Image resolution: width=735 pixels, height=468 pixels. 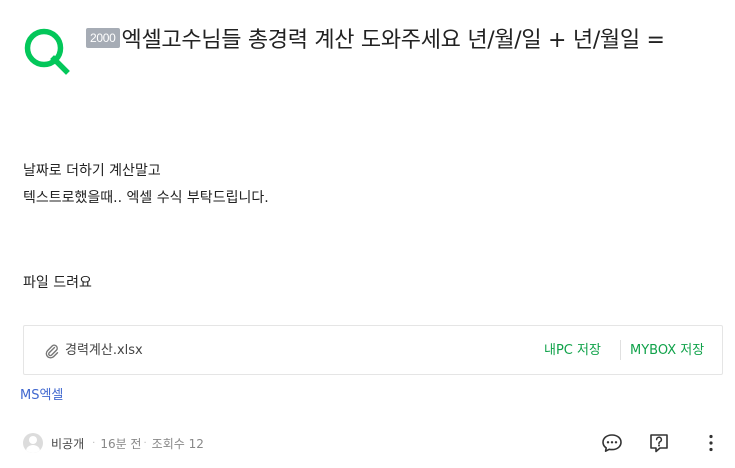 What do you see at coordinates (368, 185) in the screenshot?
I see `question-body: 날짜로 더하기 계산말고 텍스트로했을때.. 엑셀 수식 부탁드립니다.` at bounding box center [368, 185].